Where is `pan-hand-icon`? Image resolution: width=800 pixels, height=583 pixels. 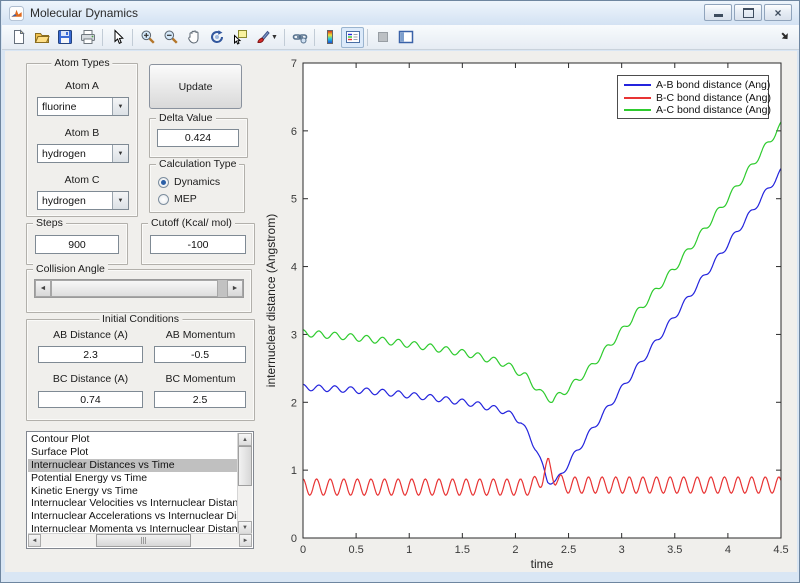 pan-hand-icon is located at coordinates (192, 37).